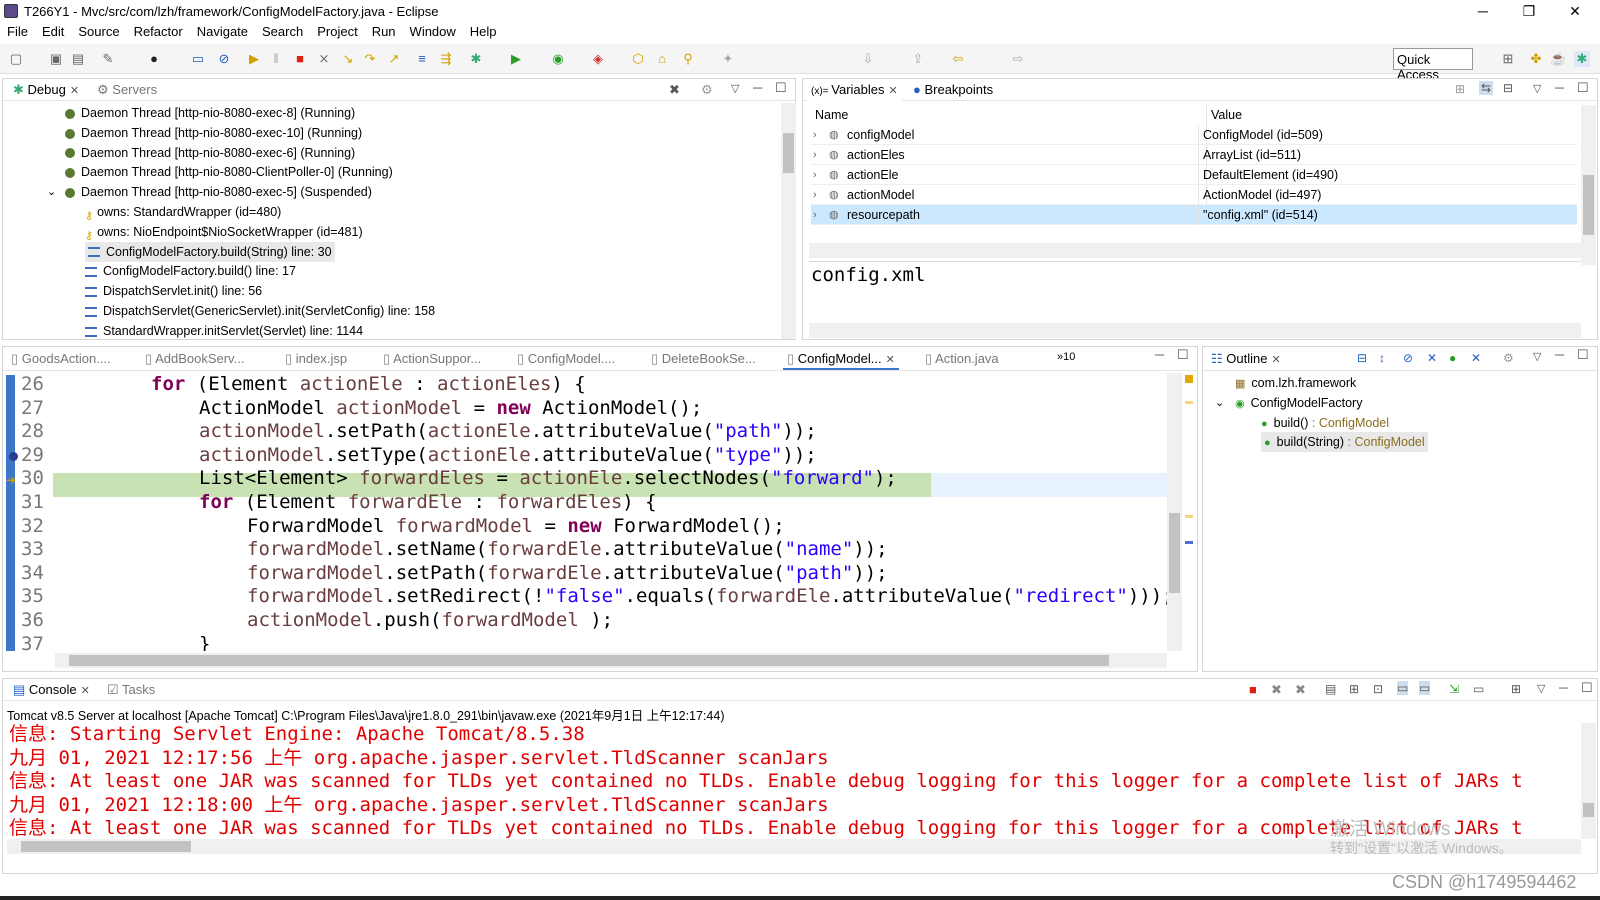 This screenshot has height=900, width=1600. What do you see at coordinates (476, 59) in the screenshot?
I see `debug-run-icon: ✱` at bounding box center [476, 59].